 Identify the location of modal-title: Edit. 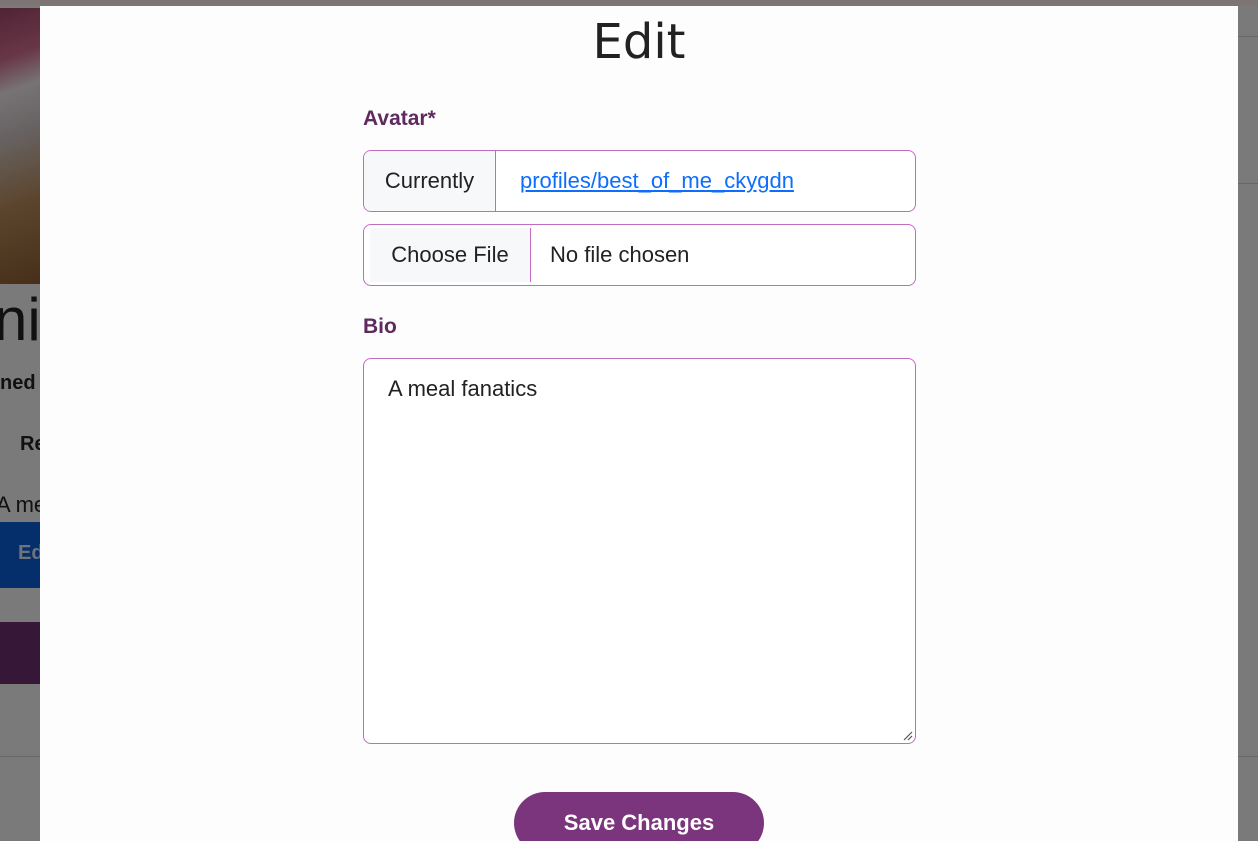
(639, 42).